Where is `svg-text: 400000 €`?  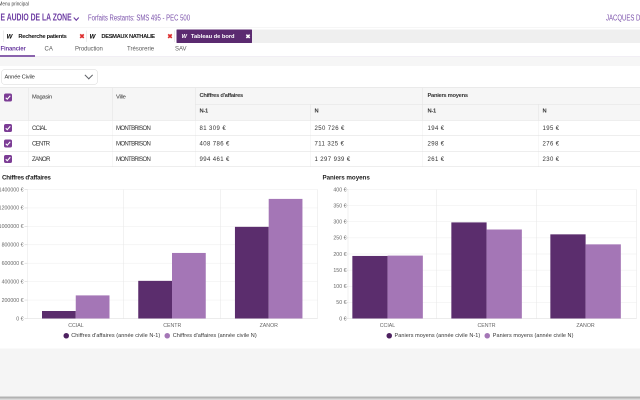 svg-text: 400000 € is located at coordinates (13, 282).